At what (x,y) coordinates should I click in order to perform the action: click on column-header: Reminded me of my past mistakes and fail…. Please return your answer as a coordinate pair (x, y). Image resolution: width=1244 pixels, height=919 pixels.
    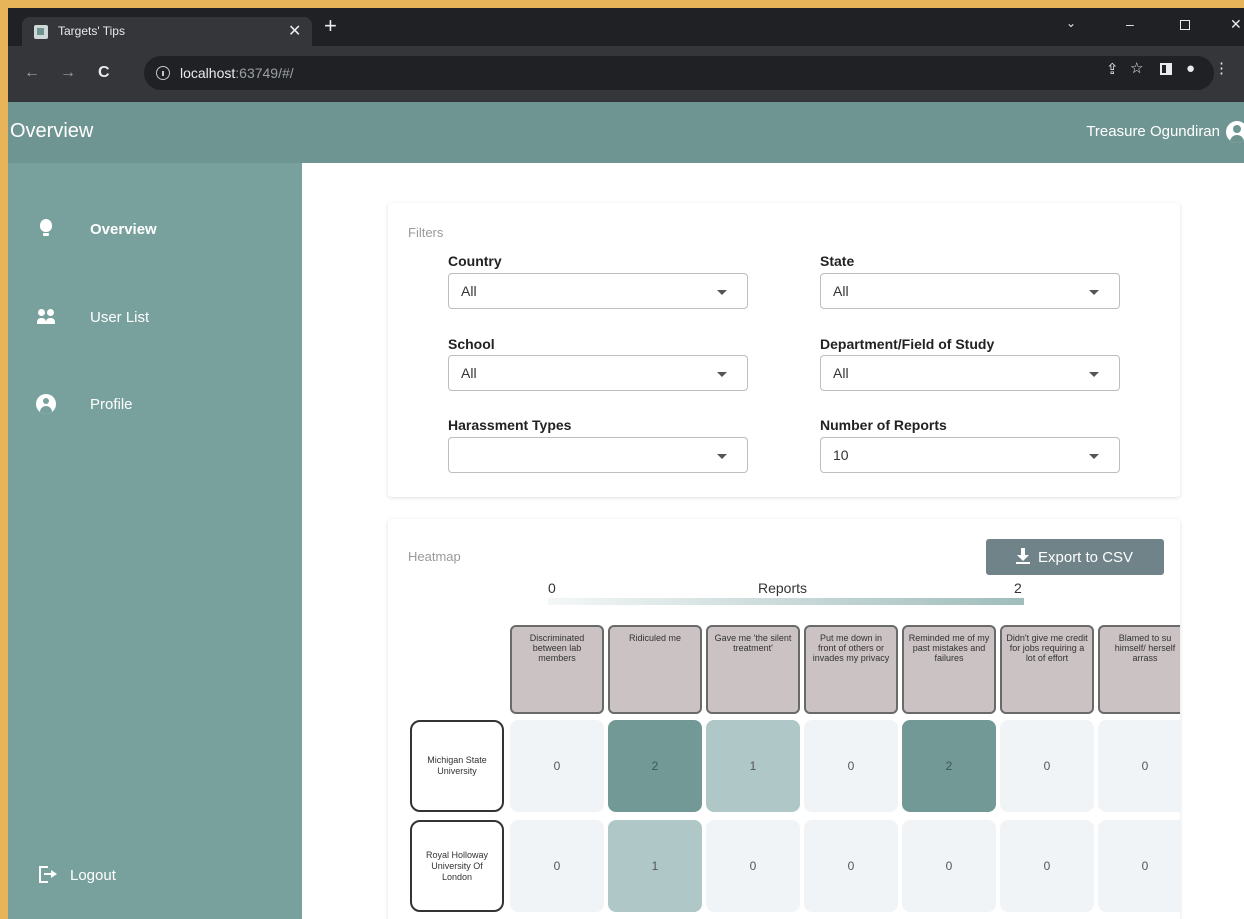
    Looking at the image, I should click on (949, 669).